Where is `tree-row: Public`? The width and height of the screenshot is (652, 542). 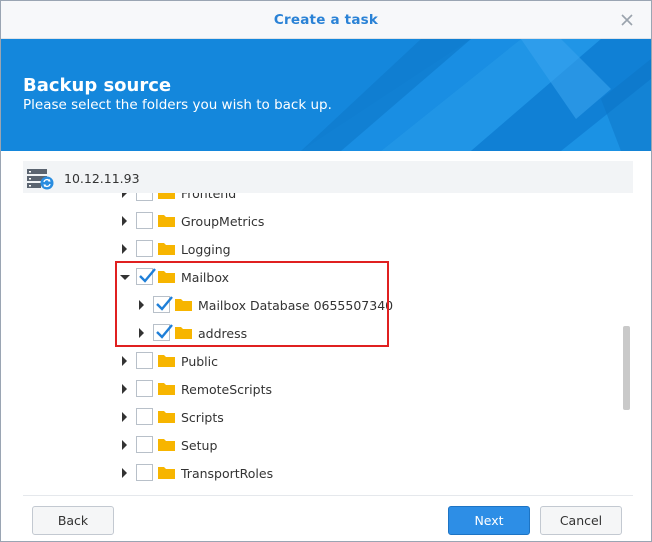
tree-row: Public is located at coordinates (283, 361).